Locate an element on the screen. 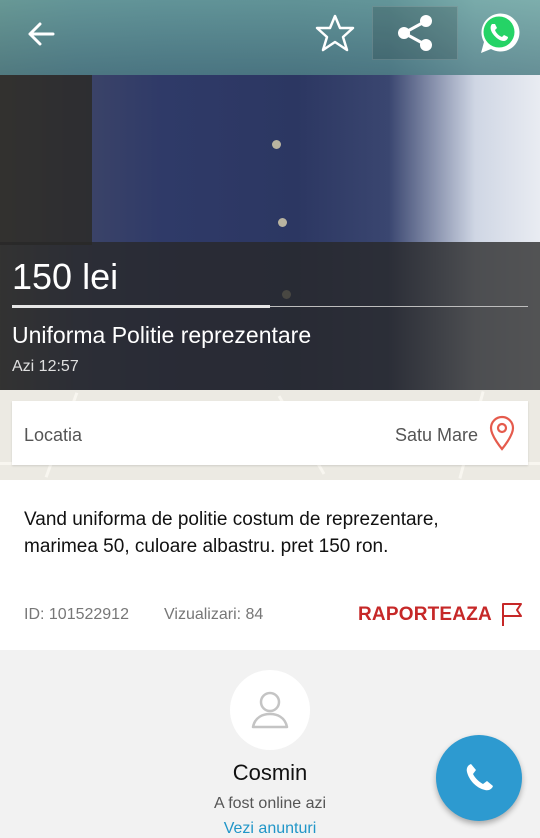 The image size is (540, 838). photo-top-area is located at coordinates (270, 37).